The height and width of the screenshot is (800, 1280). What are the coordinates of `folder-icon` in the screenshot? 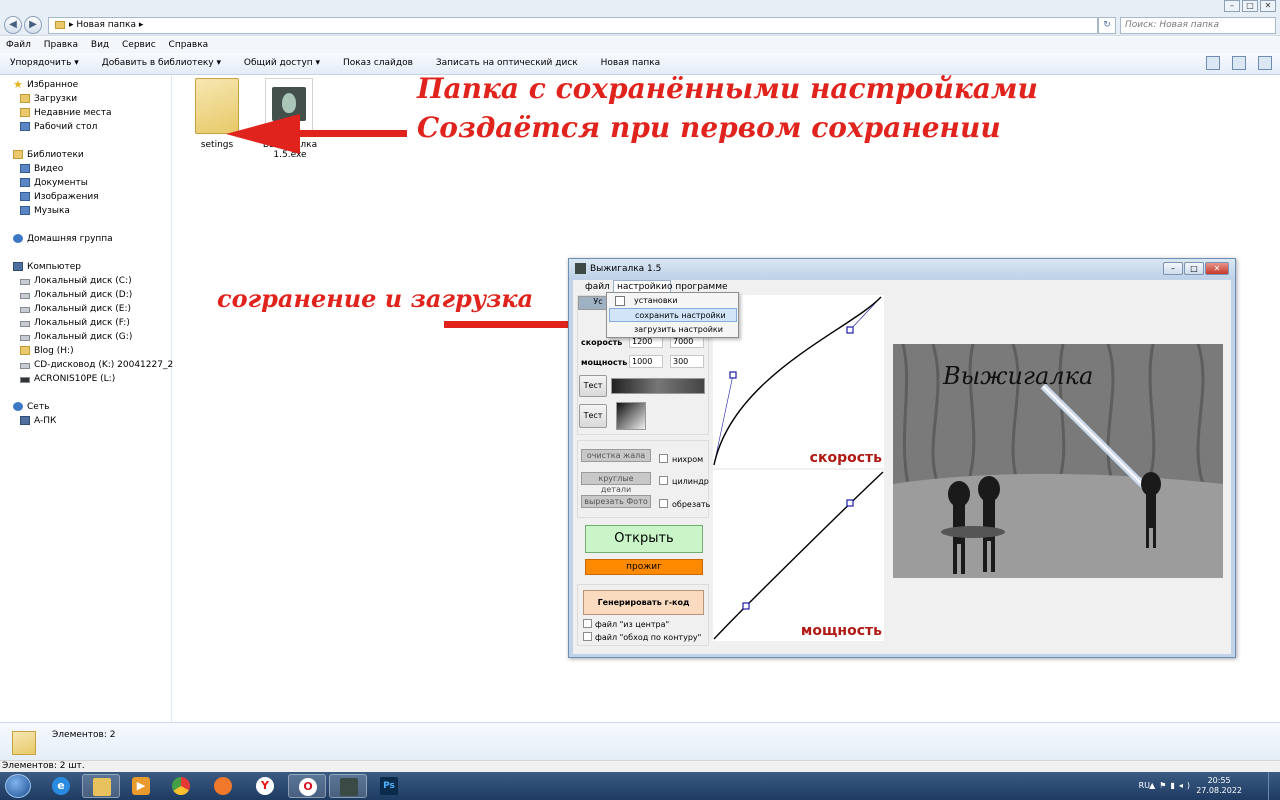 It's located at (24, 743).